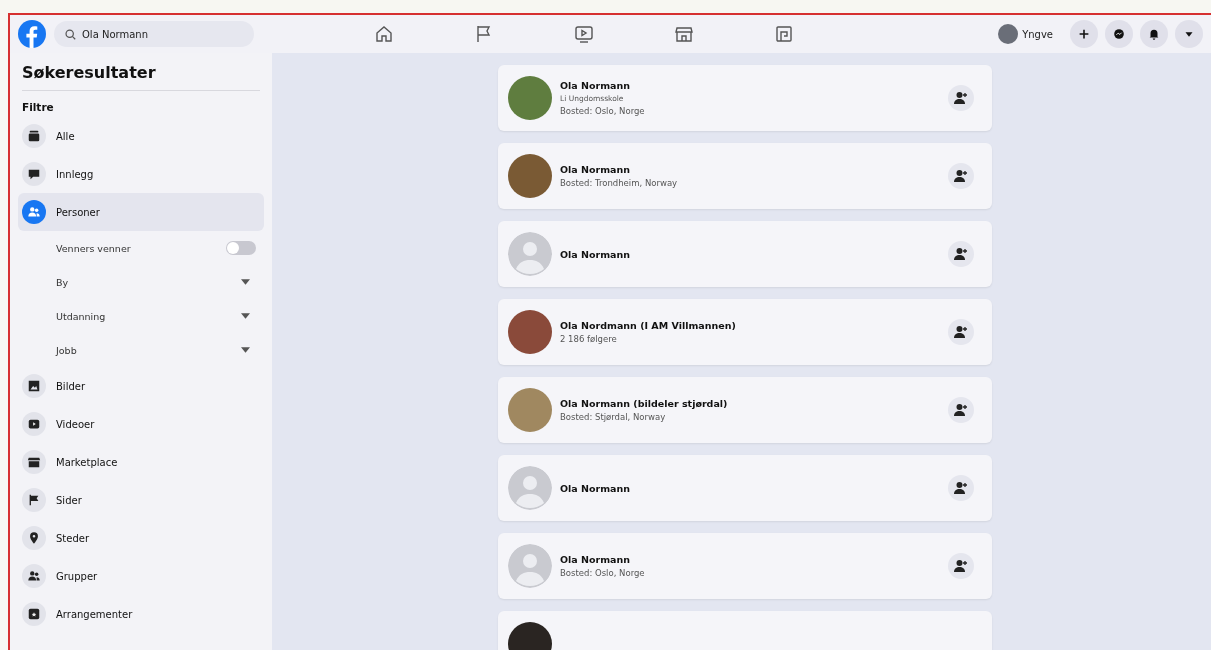 This screenshot has width=1211, height=650. Describe the element at coordinates (141, 316) in the screenshot. I see `subfilter-dropdown: Utdanning` at that location.